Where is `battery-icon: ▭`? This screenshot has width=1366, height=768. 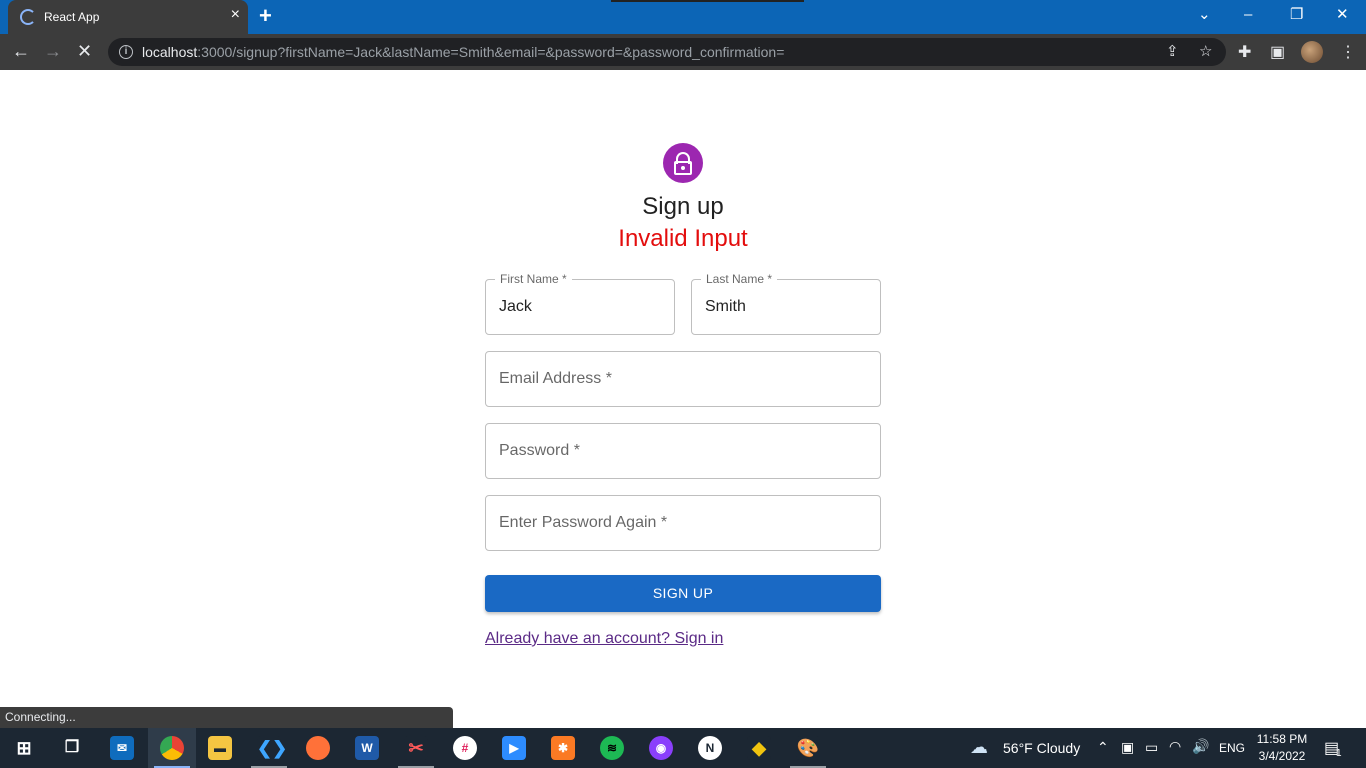 battery-icon: ▭ is located at coordinates (1151, 747).